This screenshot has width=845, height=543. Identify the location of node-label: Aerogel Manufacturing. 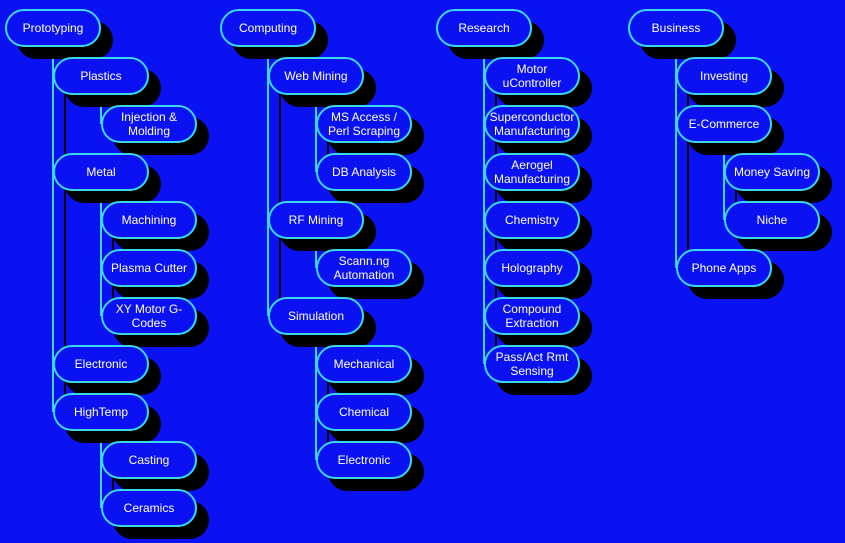
(532, 172).